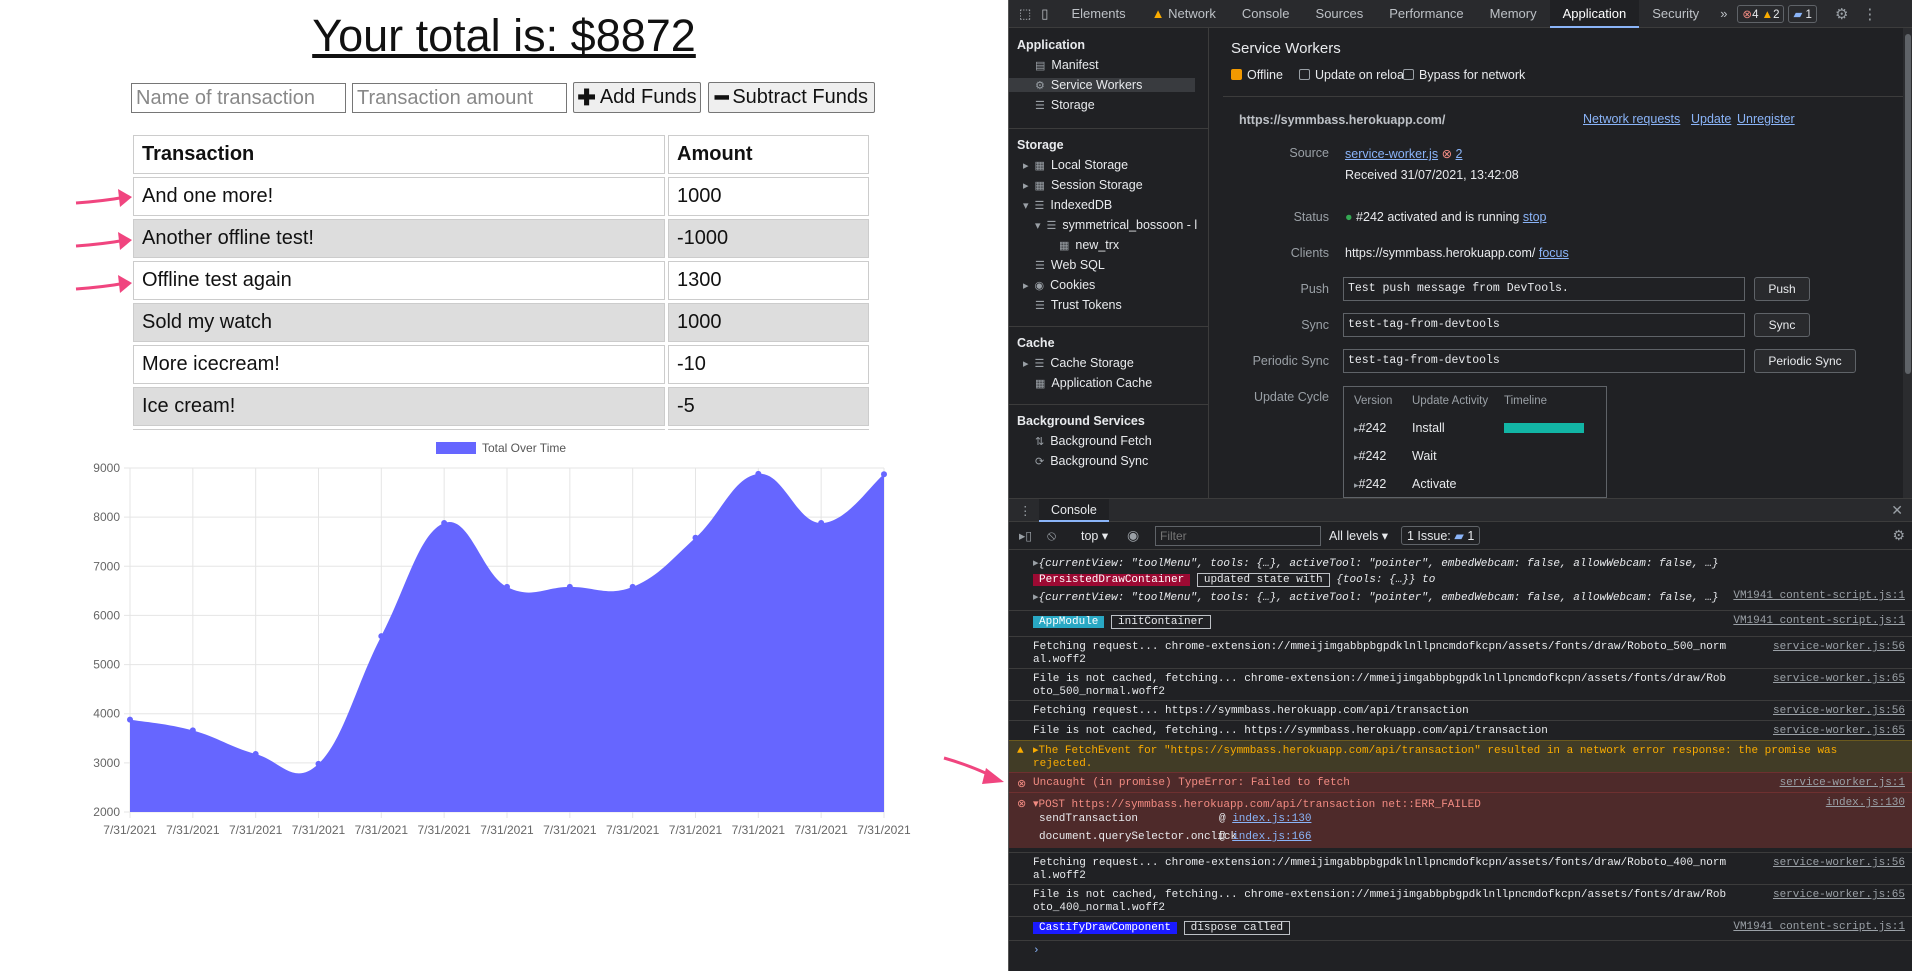  I want to click on device-toggle-icon: ▯, so click(1047, 14).